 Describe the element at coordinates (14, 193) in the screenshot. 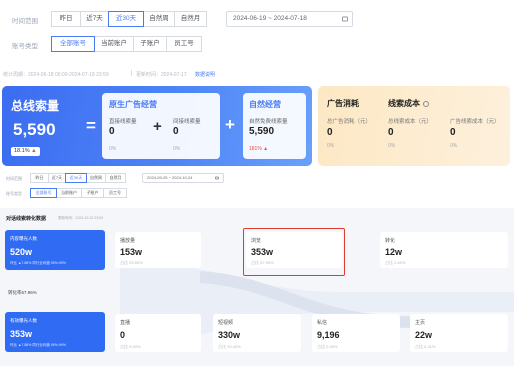

I see `account-type-label-2: 账号类型` at that location.